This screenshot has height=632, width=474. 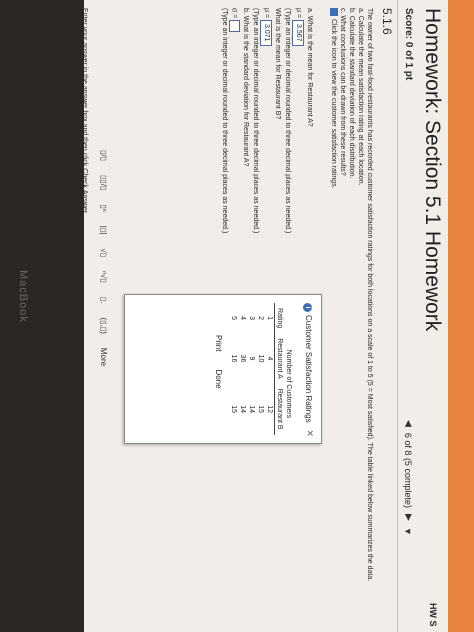 I want to click on sigma-symbol: σ =, so click(x=234, y=13).